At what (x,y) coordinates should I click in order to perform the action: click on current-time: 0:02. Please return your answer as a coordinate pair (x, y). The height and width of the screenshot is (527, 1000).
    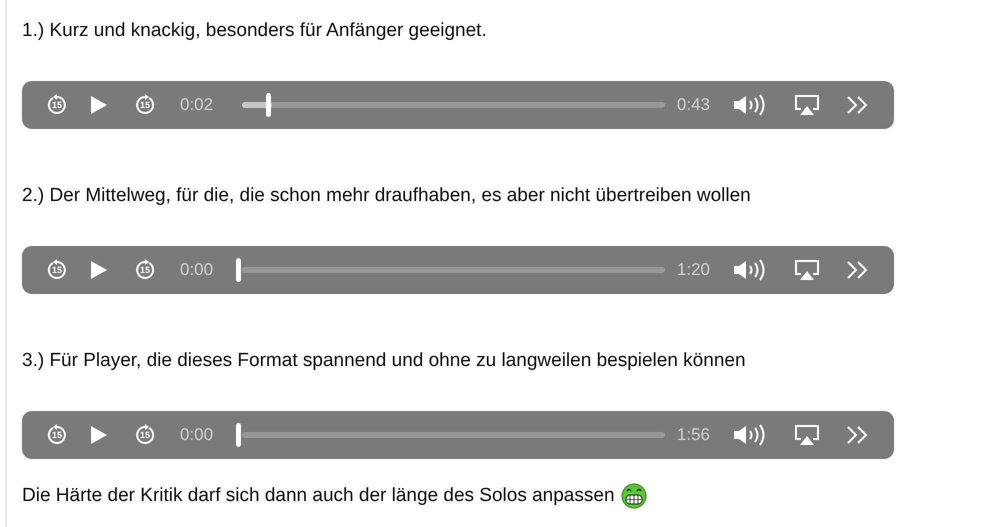
    Looking at the image, I should click on (197, 105).